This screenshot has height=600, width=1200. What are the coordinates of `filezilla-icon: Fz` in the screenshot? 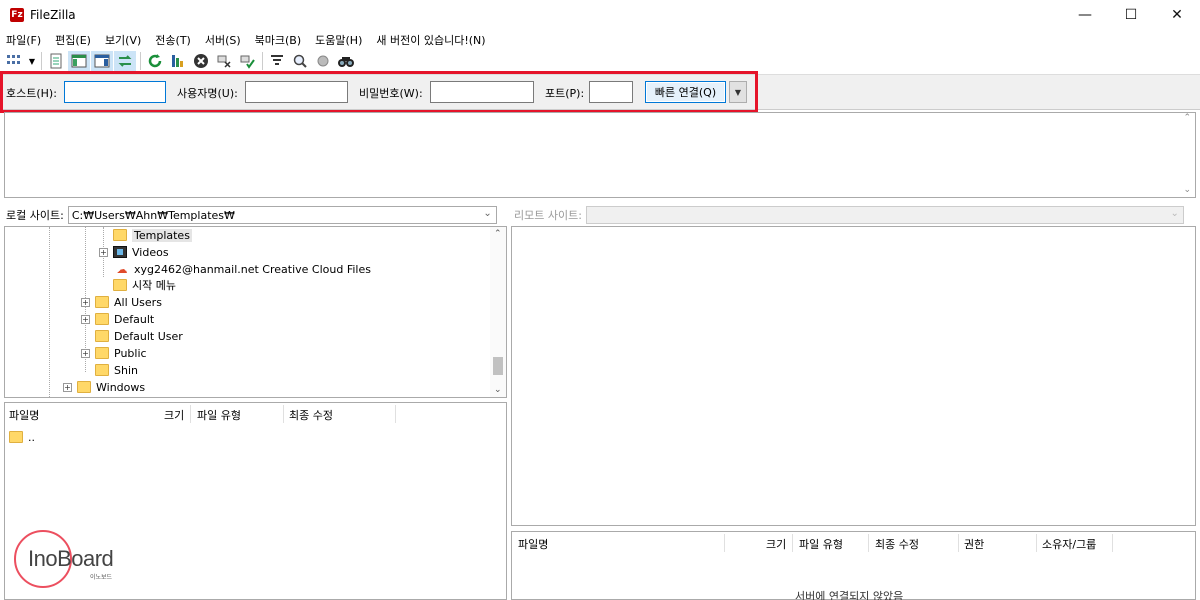 It's located at (17, 15).